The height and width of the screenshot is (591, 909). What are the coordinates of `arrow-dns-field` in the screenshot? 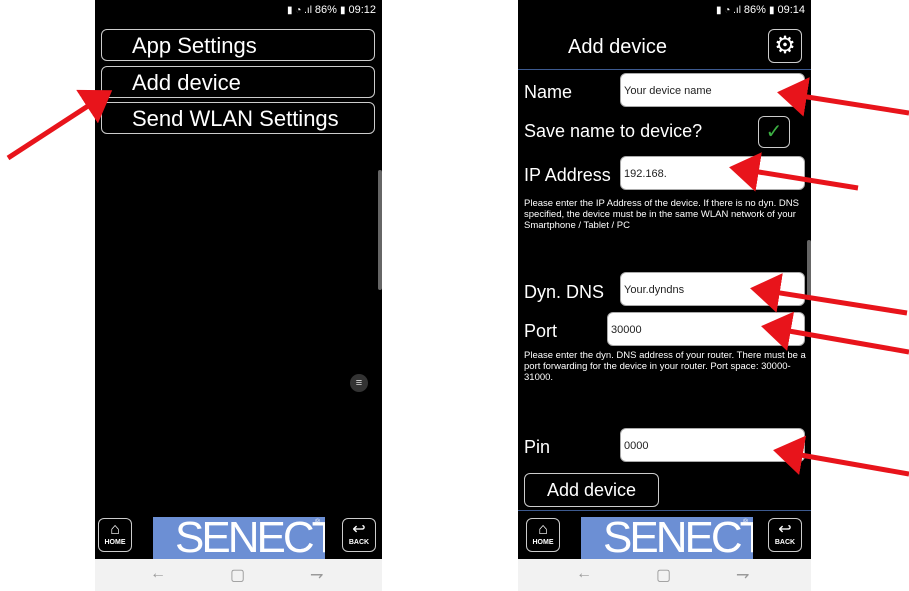 It's located at (829, 294).